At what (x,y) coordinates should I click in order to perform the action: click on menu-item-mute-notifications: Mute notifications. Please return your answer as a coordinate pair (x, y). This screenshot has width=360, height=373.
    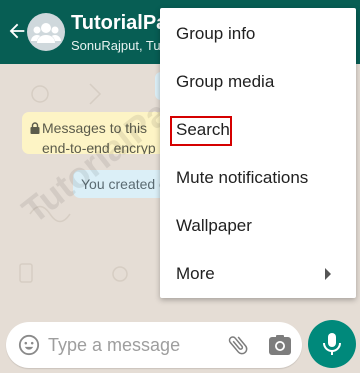
    Looking at the image, I should click on (258, 178).